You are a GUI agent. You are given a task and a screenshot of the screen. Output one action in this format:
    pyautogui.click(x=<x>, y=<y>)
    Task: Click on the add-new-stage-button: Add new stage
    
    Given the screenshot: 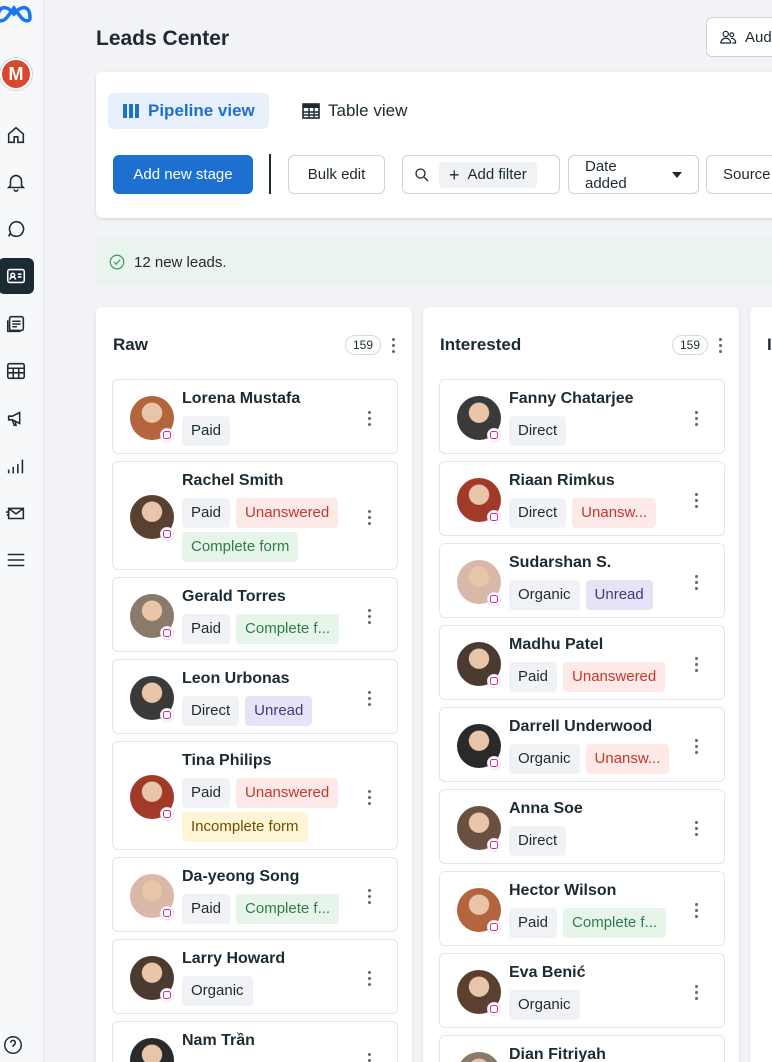 What is the action you would take?
    pyautogui.click(x=183, y=174)
    